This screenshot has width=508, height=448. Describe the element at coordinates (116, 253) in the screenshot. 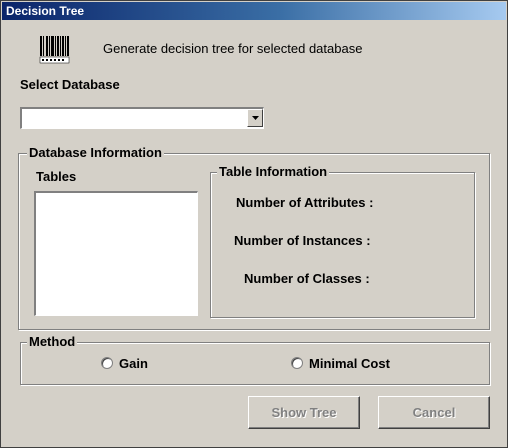

I see `tables-listbox` at that location.